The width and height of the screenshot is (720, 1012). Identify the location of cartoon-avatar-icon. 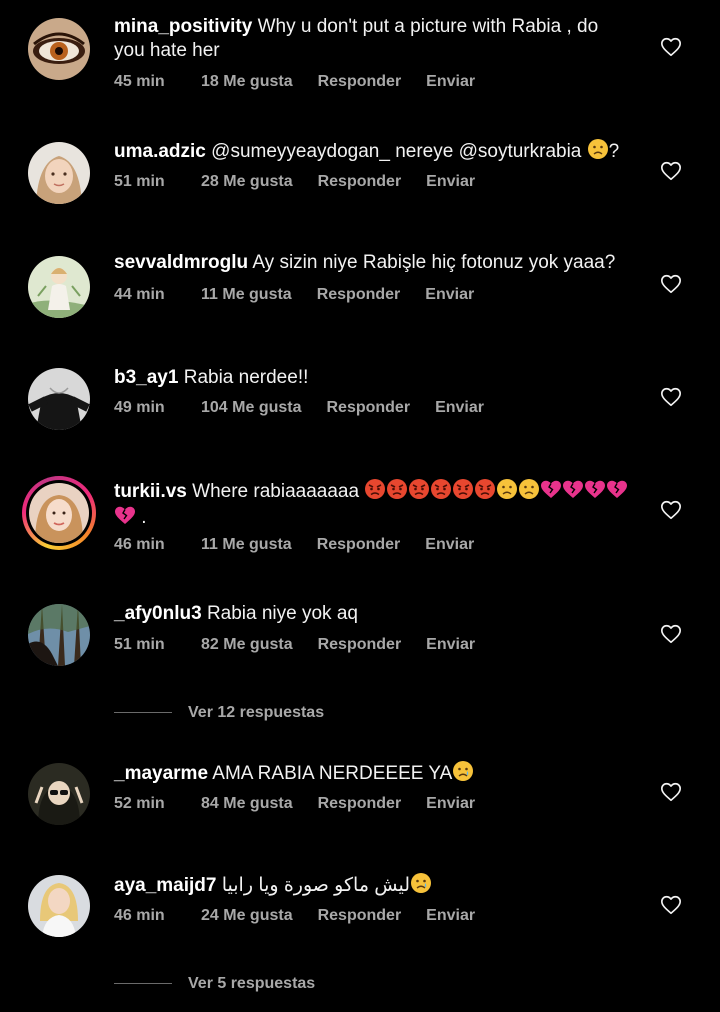
(59, 794).